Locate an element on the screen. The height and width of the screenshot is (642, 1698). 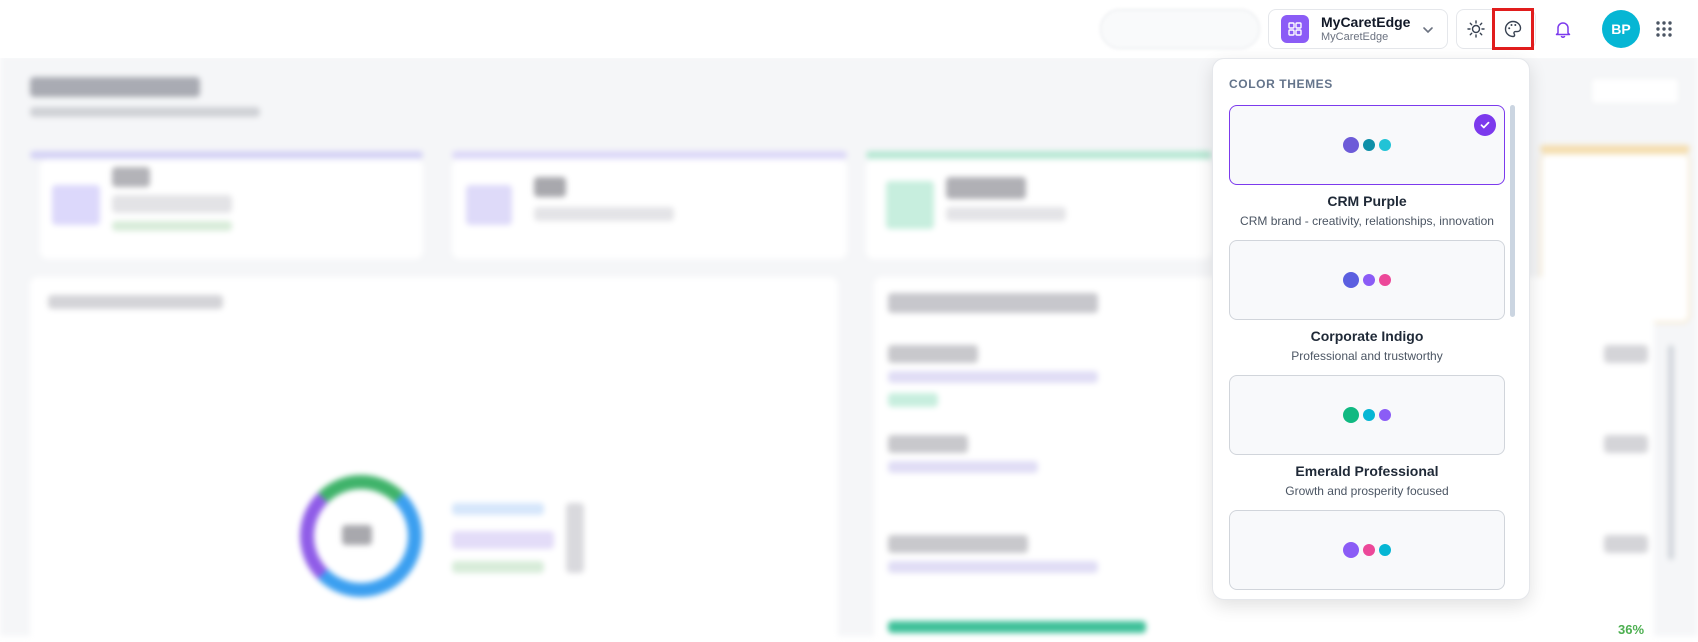
panel-title: COLOR THEMES is located at coordinates (1281, 84).